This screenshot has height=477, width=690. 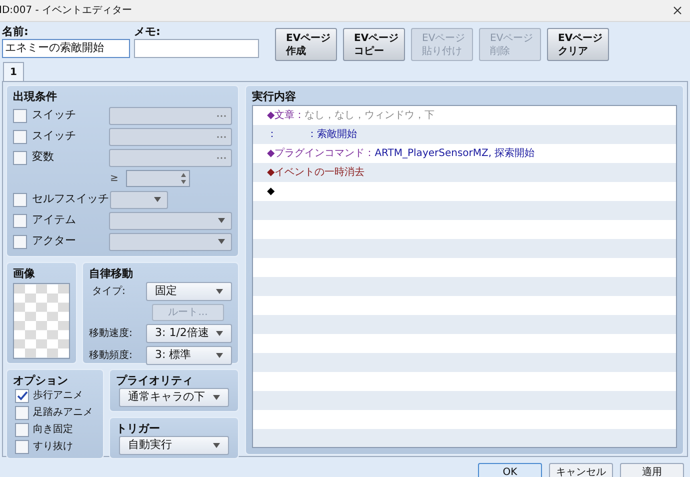 What do you see at coordinates (677, 10) in the screenshot?
I see `close-icon` at bounding box center [677, 10].